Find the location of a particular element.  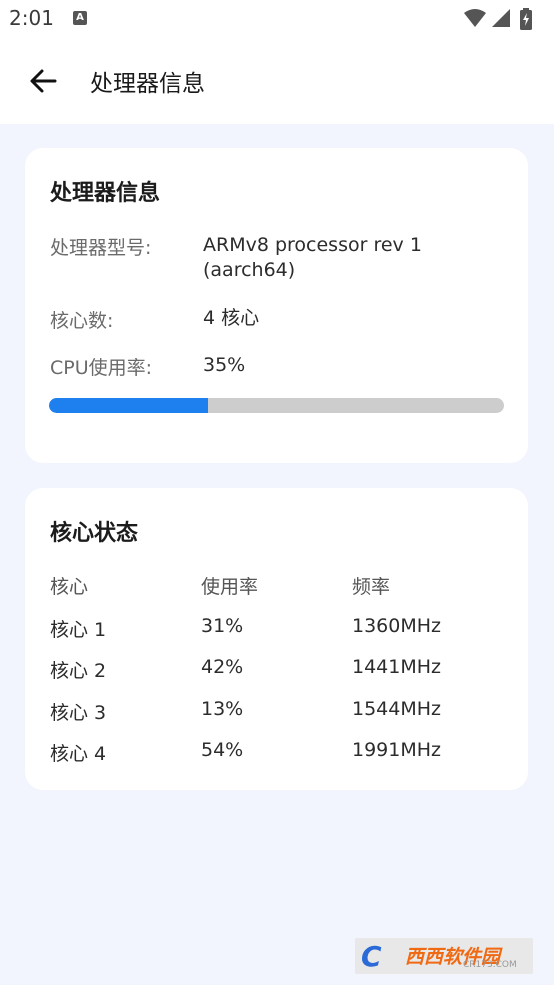

cpu-usage-value: 35% is located at coordinates (224, 365).